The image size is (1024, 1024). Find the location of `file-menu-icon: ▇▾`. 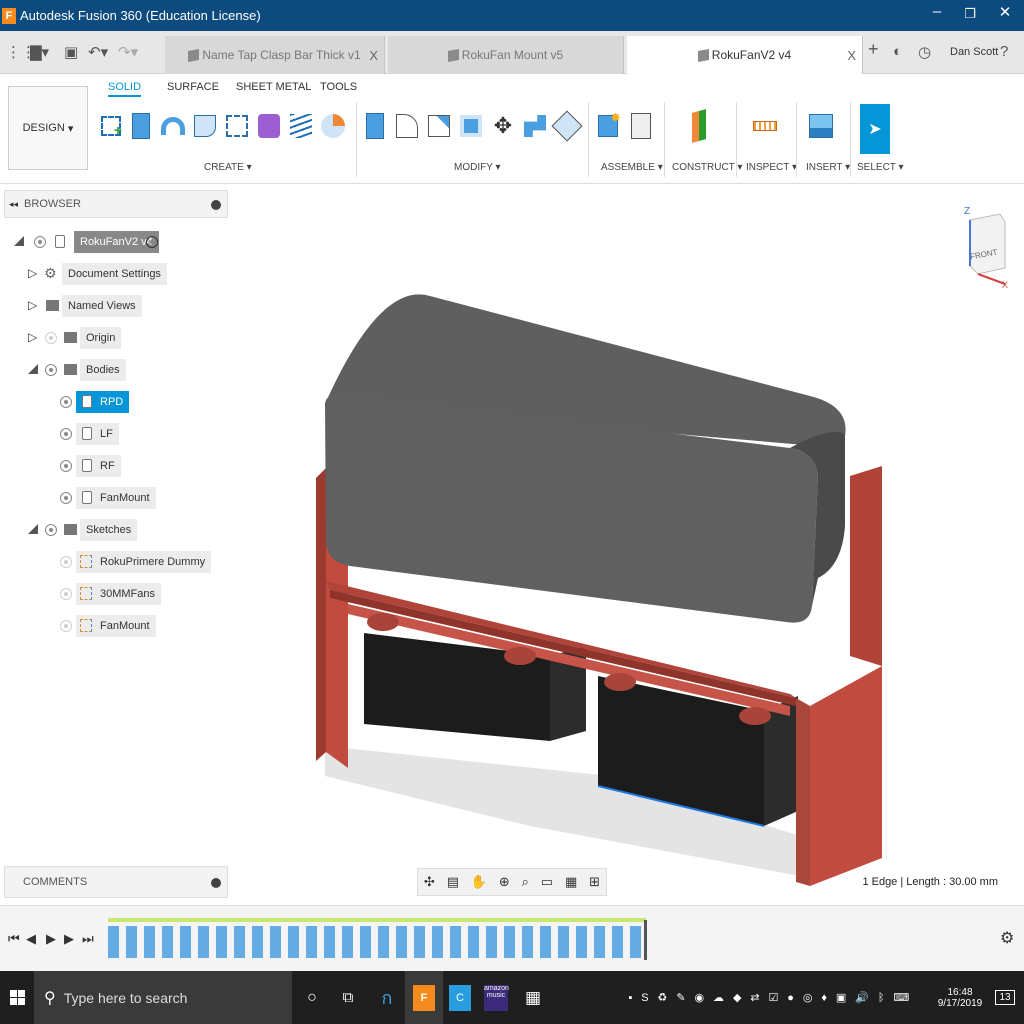

file-menu-icon: ▇▾ is located at coordinates (39, 52).